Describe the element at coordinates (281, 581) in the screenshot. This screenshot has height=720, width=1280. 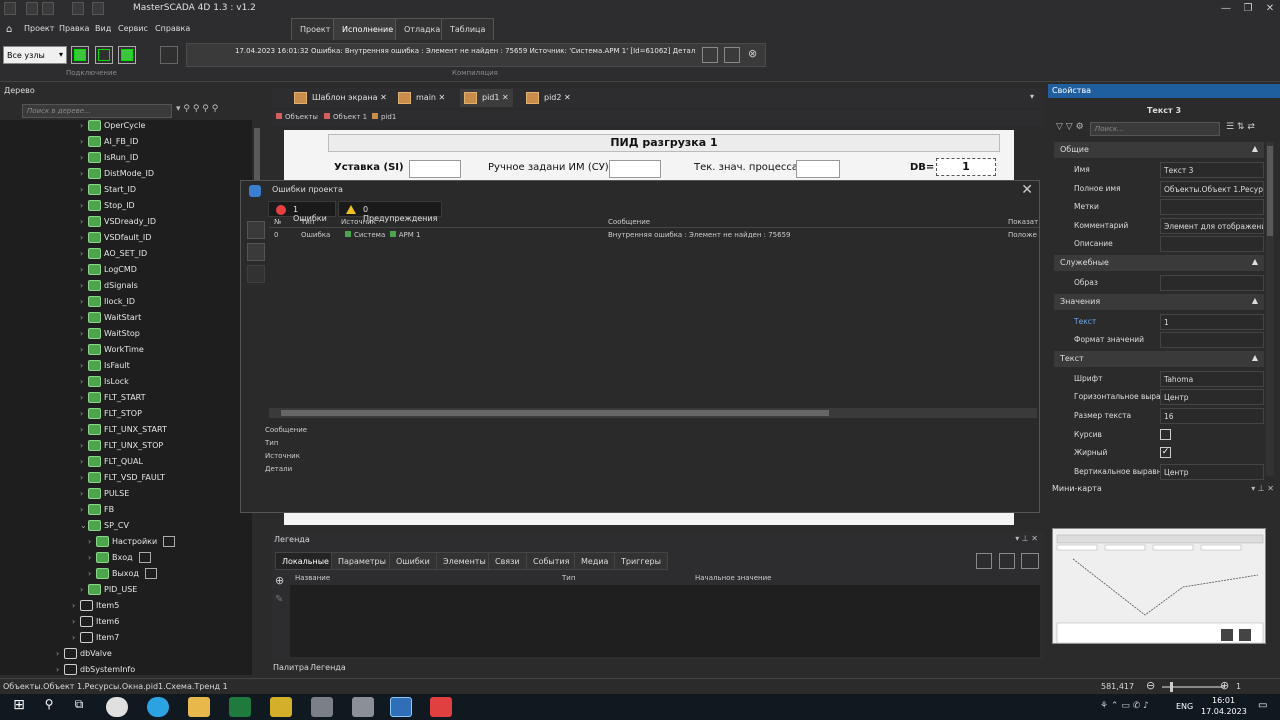
I see `add-icon: ⊕` at that location.